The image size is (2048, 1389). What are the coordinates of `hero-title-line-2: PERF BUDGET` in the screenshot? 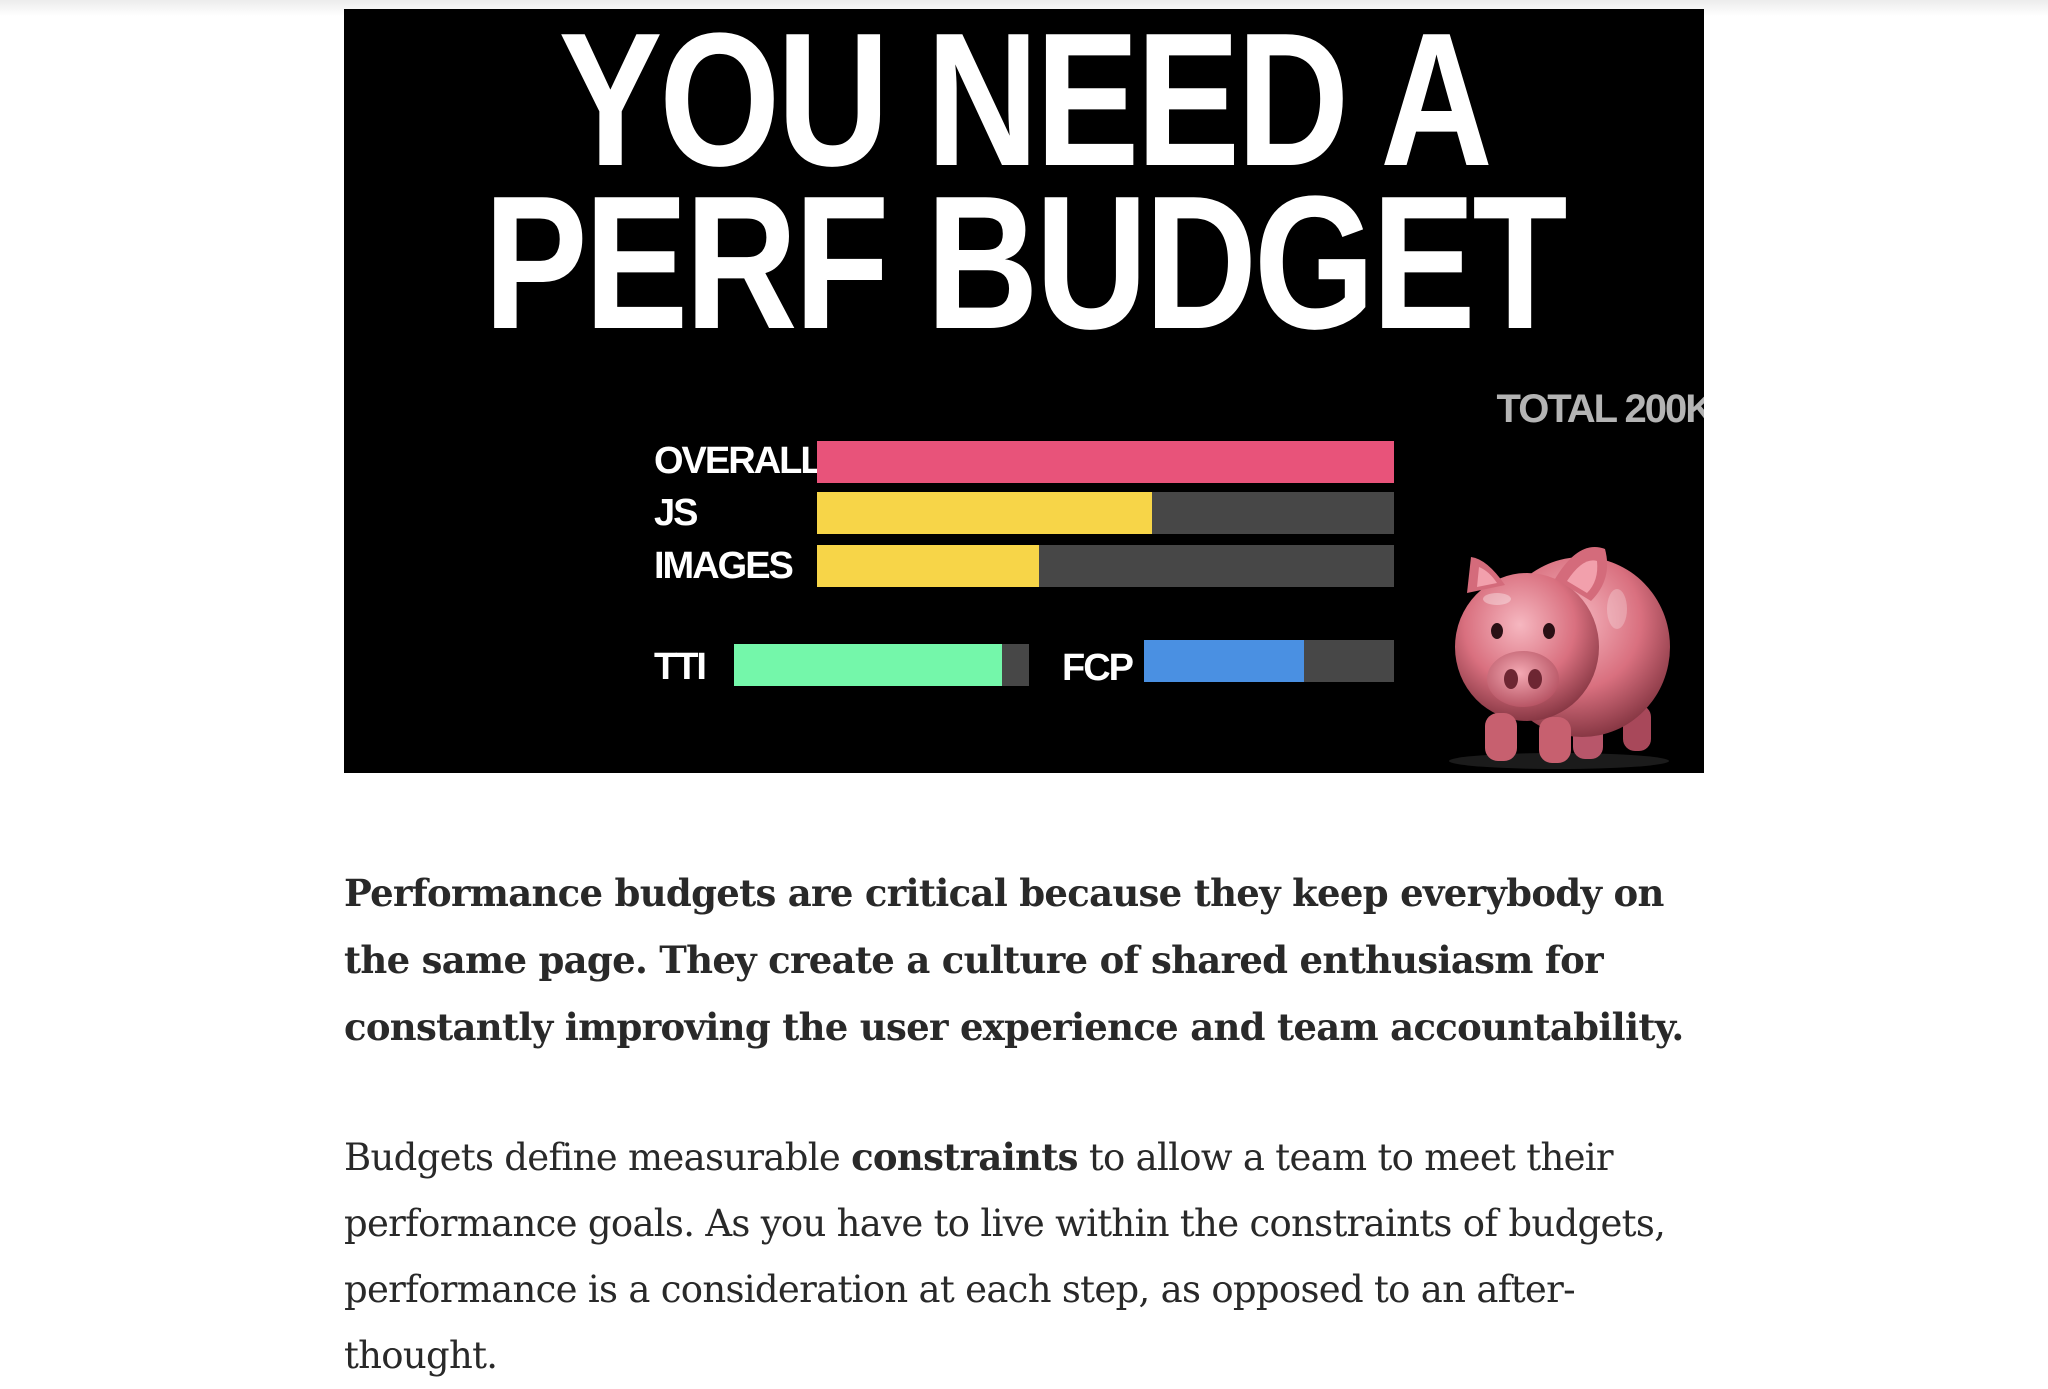 It's located at (1025, 263).